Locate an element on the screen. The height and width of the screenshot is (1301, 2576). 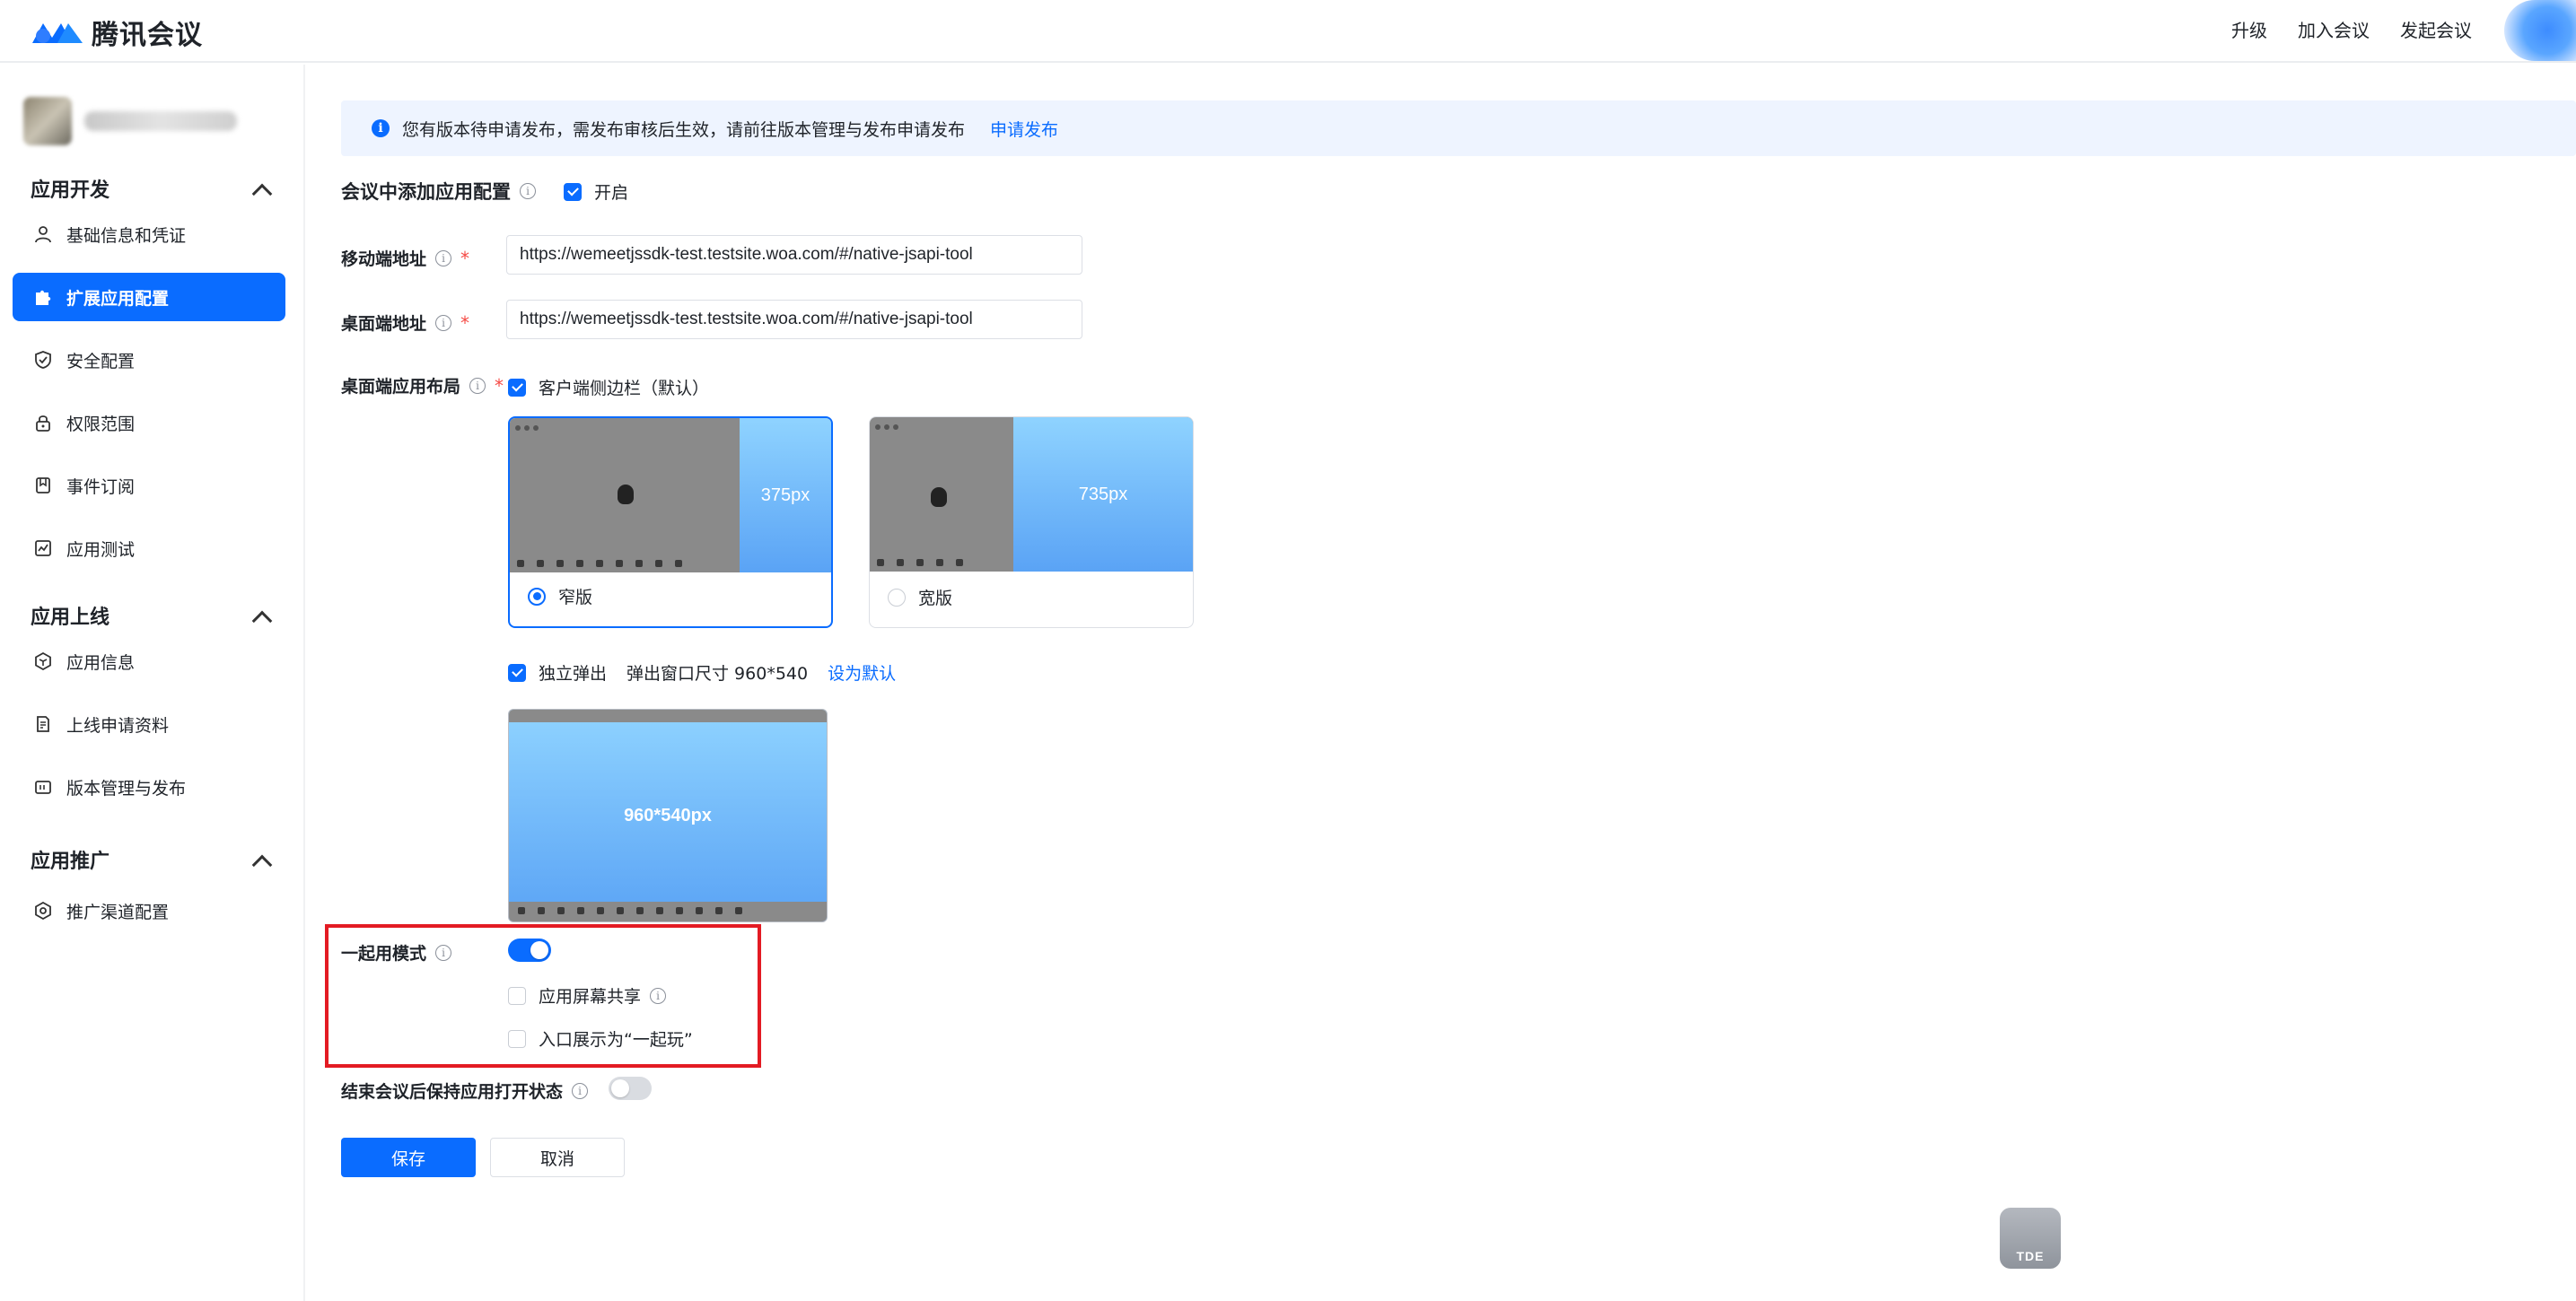
apply-release-link: 申请发布 is located at coordinates (1024, 129).